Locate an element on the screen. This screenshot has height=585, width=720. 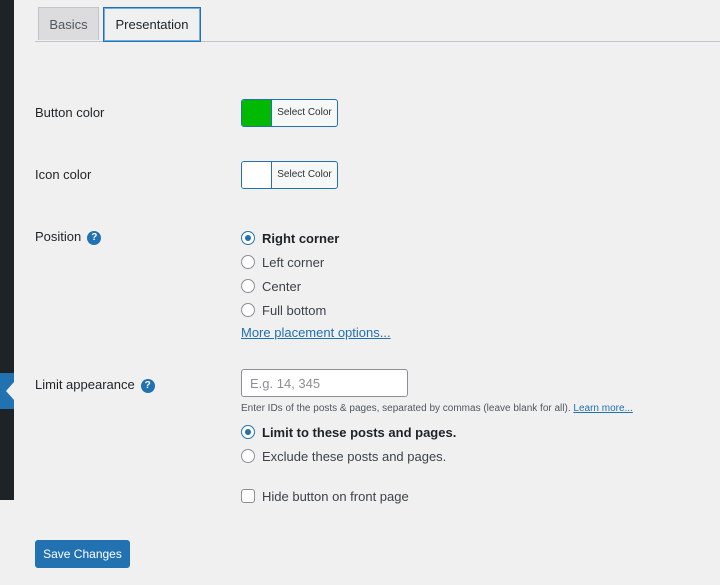
save-changes-button: Save Changes is located at coordinates (82, 554).